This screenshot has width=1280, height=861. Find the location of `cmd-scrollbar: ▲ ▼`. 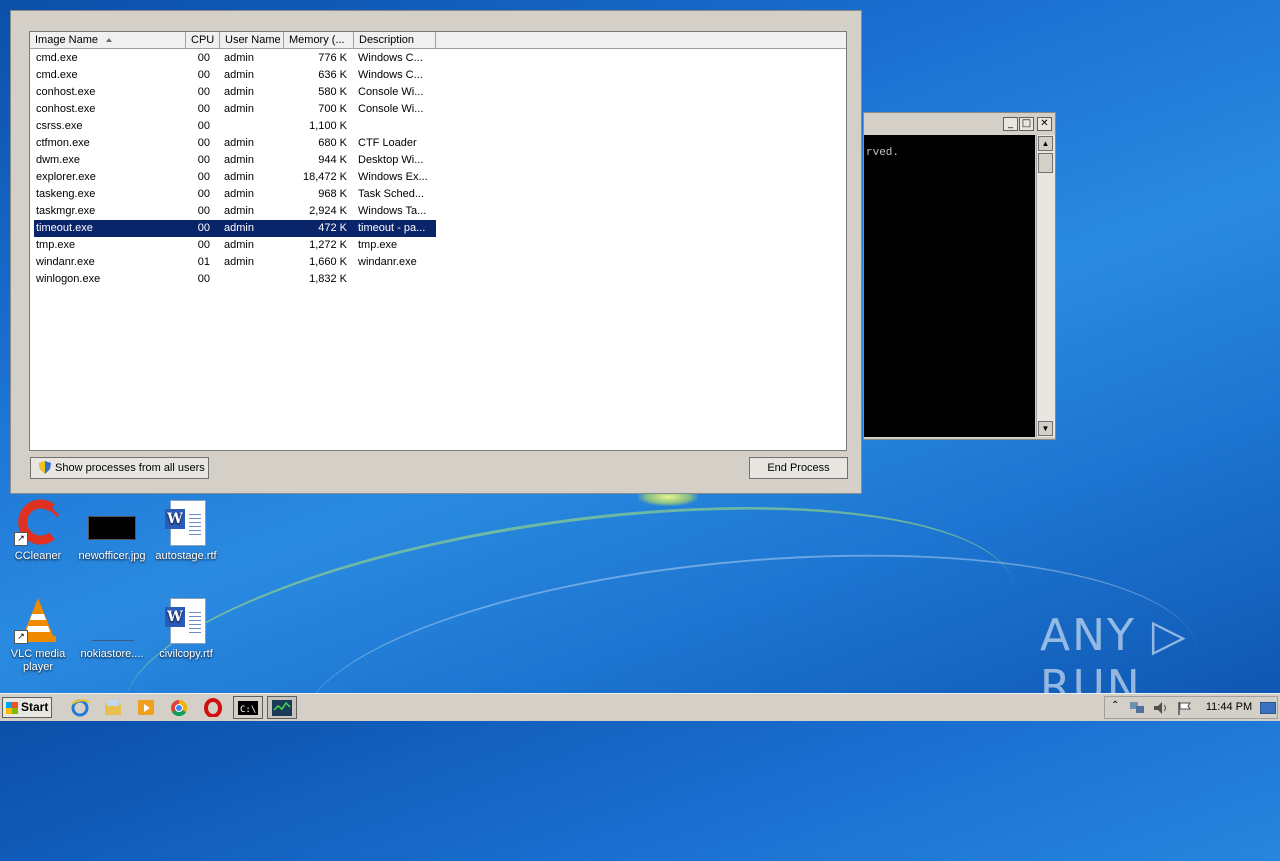

cmd-scrollbar: ▲ ▼ is located at coordinates (1045, 286).